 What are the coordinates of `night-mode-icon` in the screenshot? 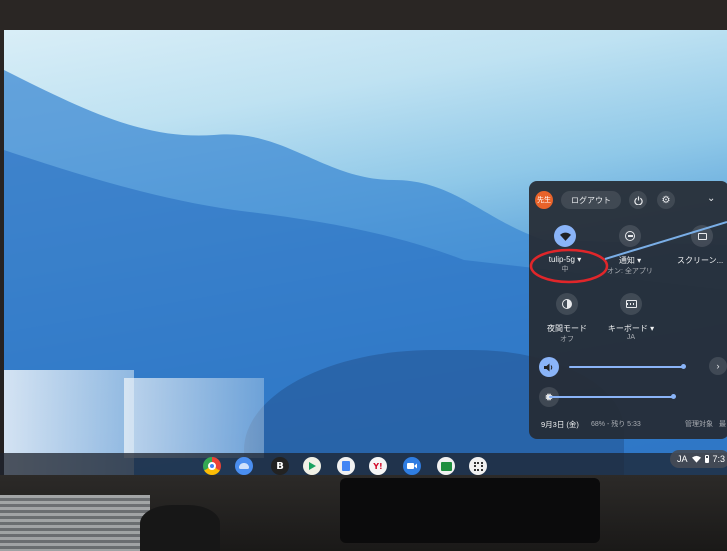 It's located at (567, 304).